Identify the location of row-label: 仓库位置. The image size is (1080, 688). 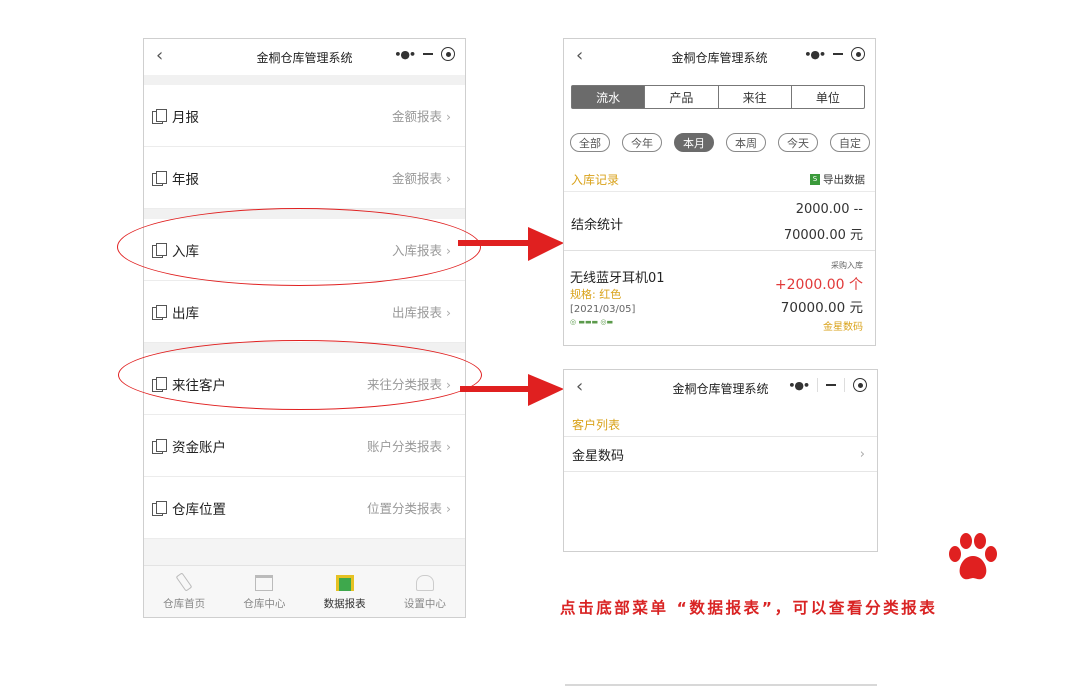
(199, 509).